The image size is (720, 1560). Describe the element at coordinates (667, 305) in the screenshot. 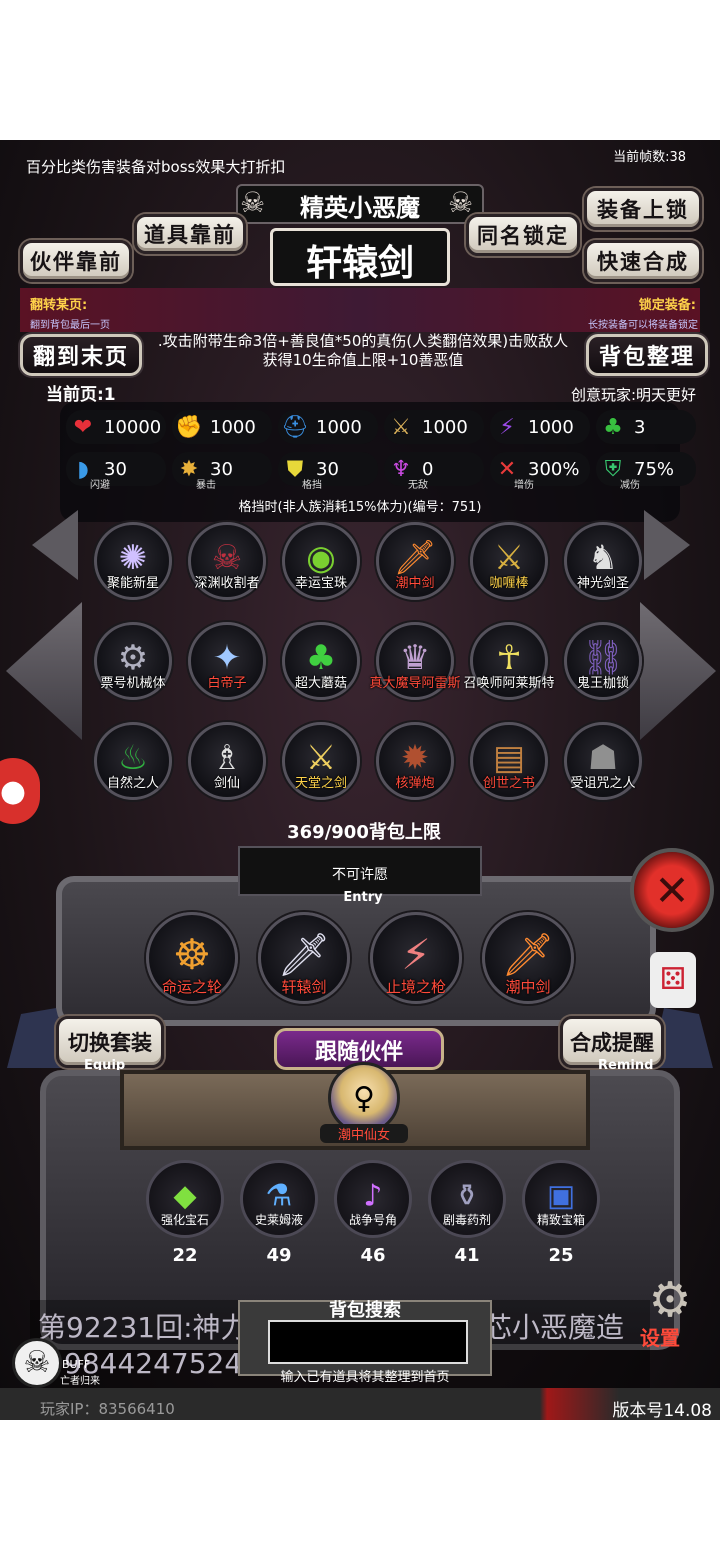

I see `lock-title: 锁定装备:` at that location.